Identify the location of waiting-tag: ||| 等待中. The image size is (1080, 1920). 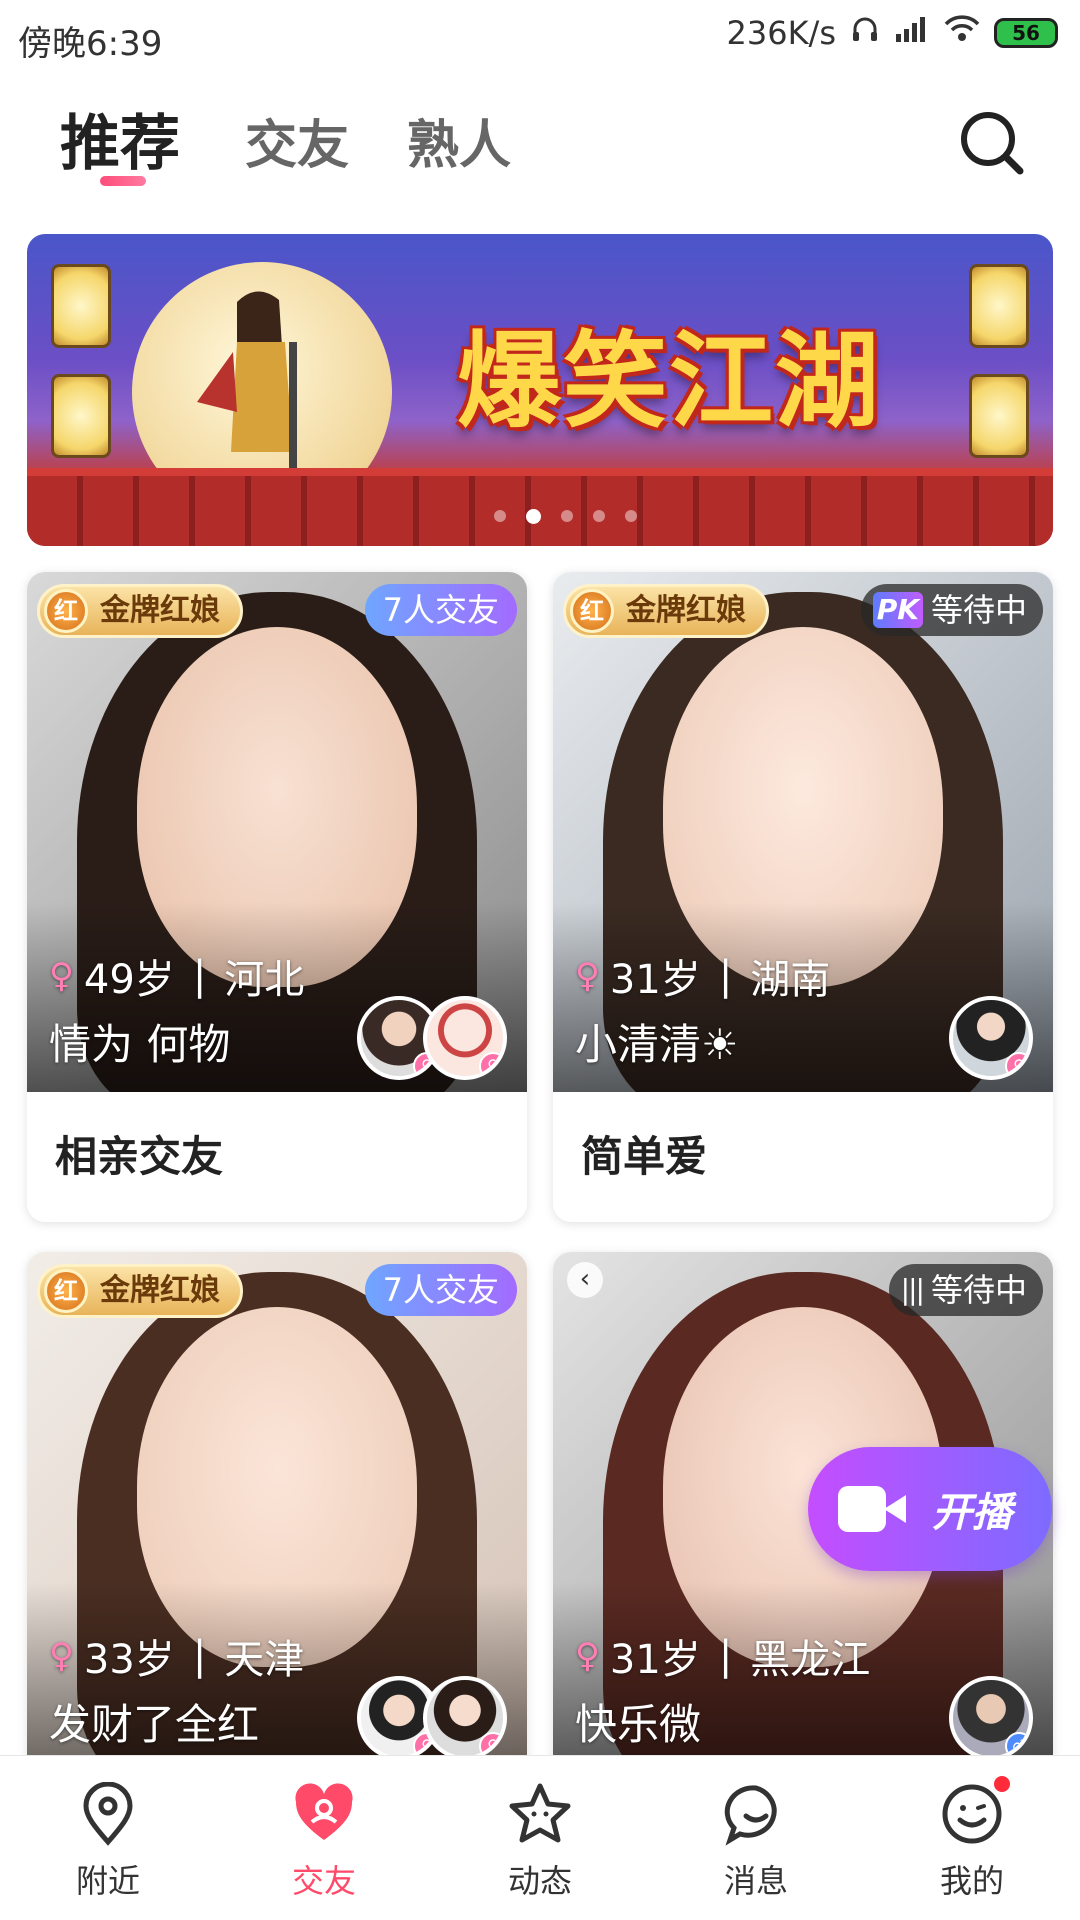
(965, 1290).